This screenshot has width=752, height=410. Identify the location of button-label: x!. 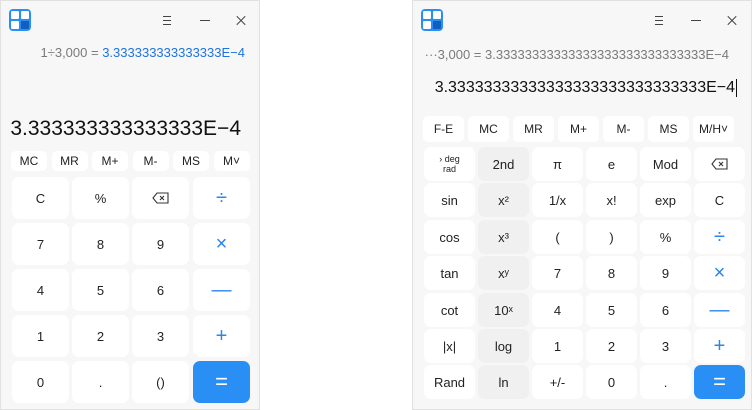
(611, 200).